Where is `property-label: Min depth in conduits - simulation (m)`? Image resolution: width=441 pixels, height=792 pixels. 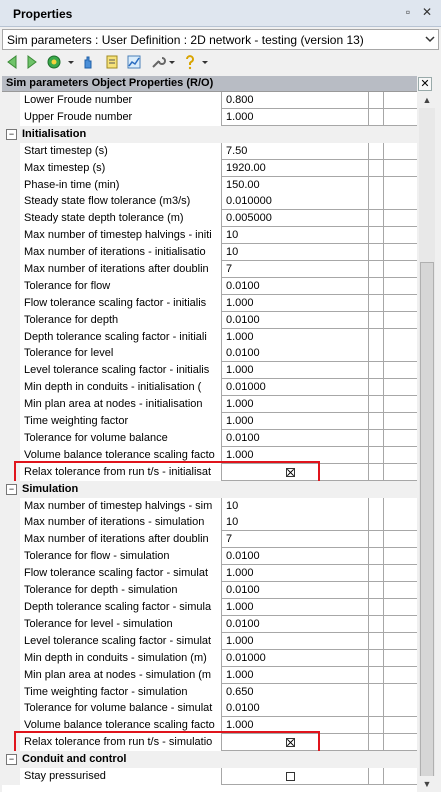 property-label: Min depth in conduits - simulation (m) is located at coordinates (115, 658).